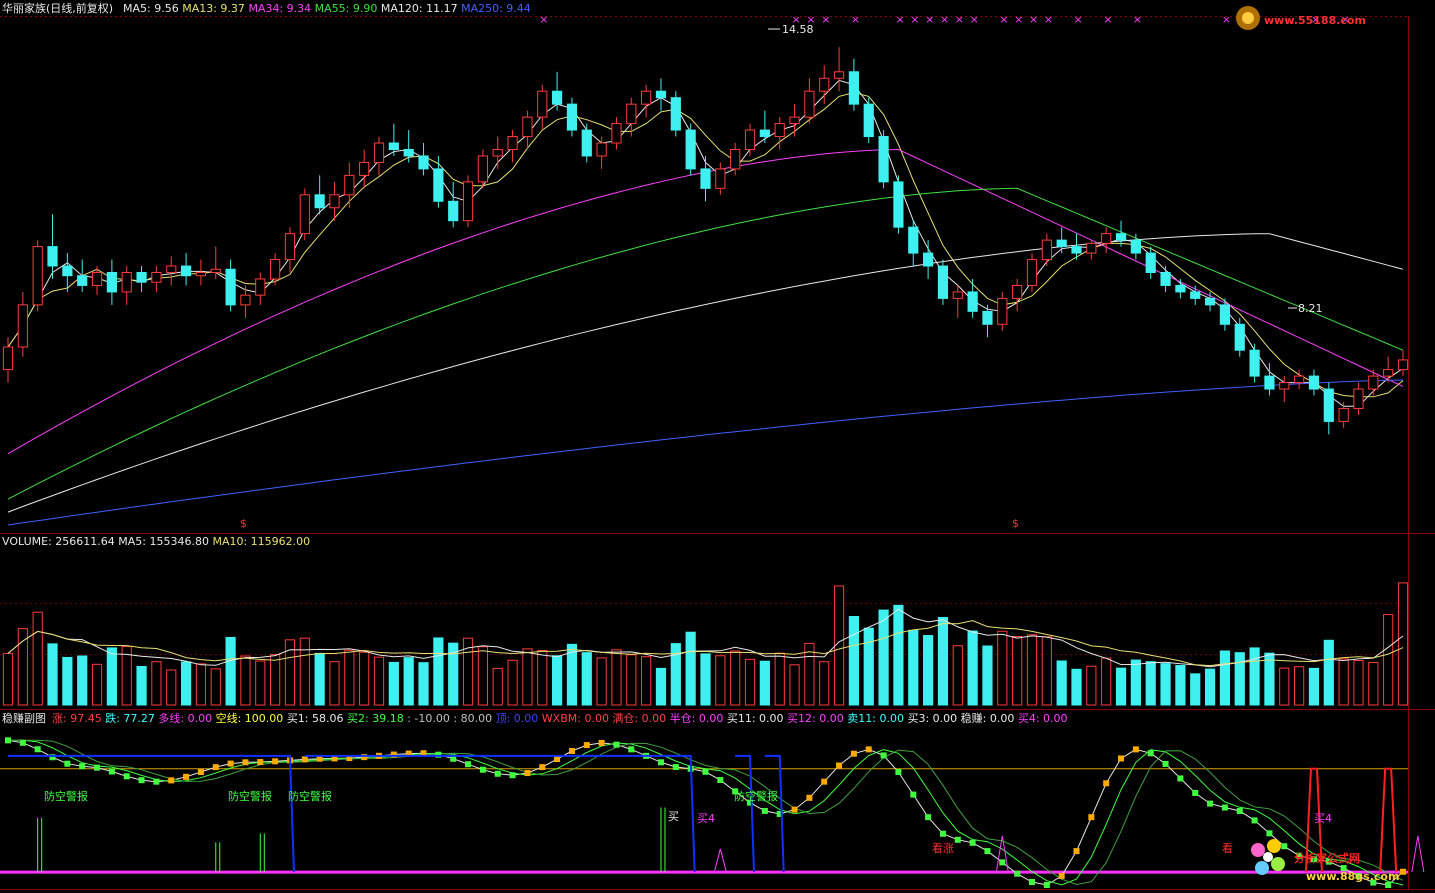 This screenshot has height=893, width=1435. I want to click on indicator-label-17: 买4: 0.00, so click(1043, 718).